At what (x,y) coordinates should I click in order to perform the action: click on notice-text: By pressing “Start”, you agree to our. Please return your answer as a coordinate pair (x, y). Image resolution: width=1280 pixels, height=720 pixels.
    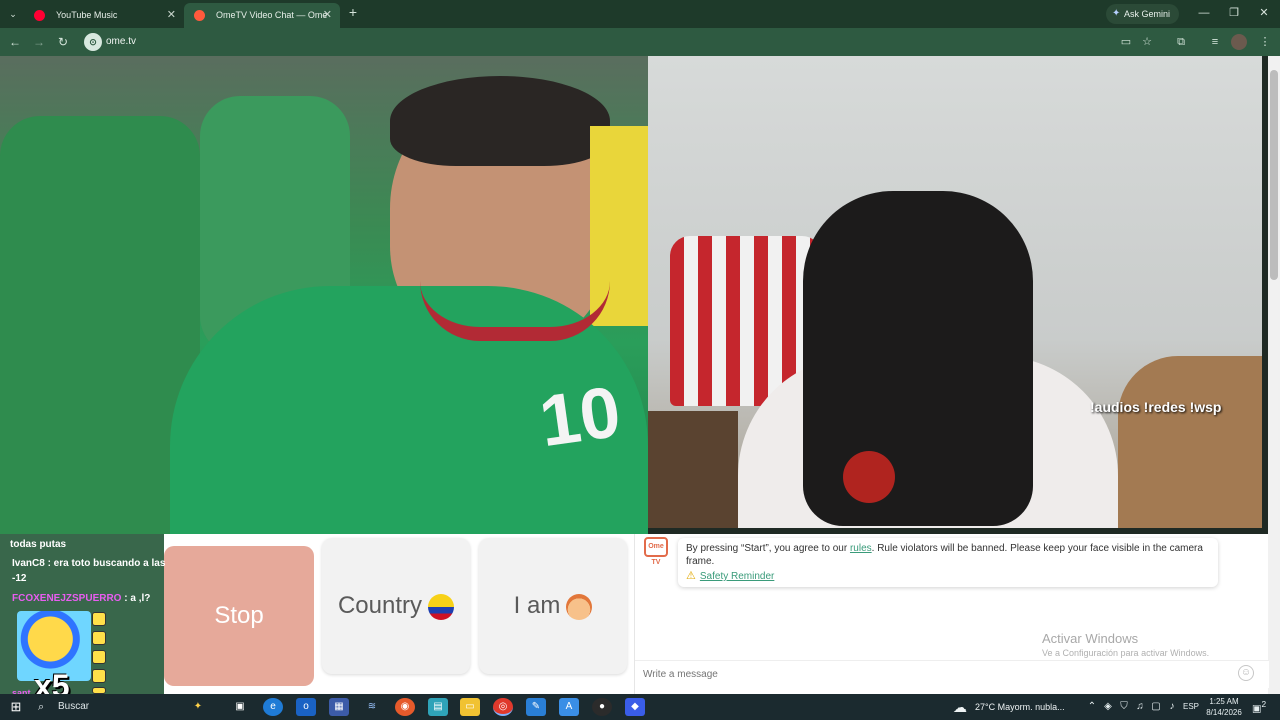
    Looking at the image, I should click on (768, 548).